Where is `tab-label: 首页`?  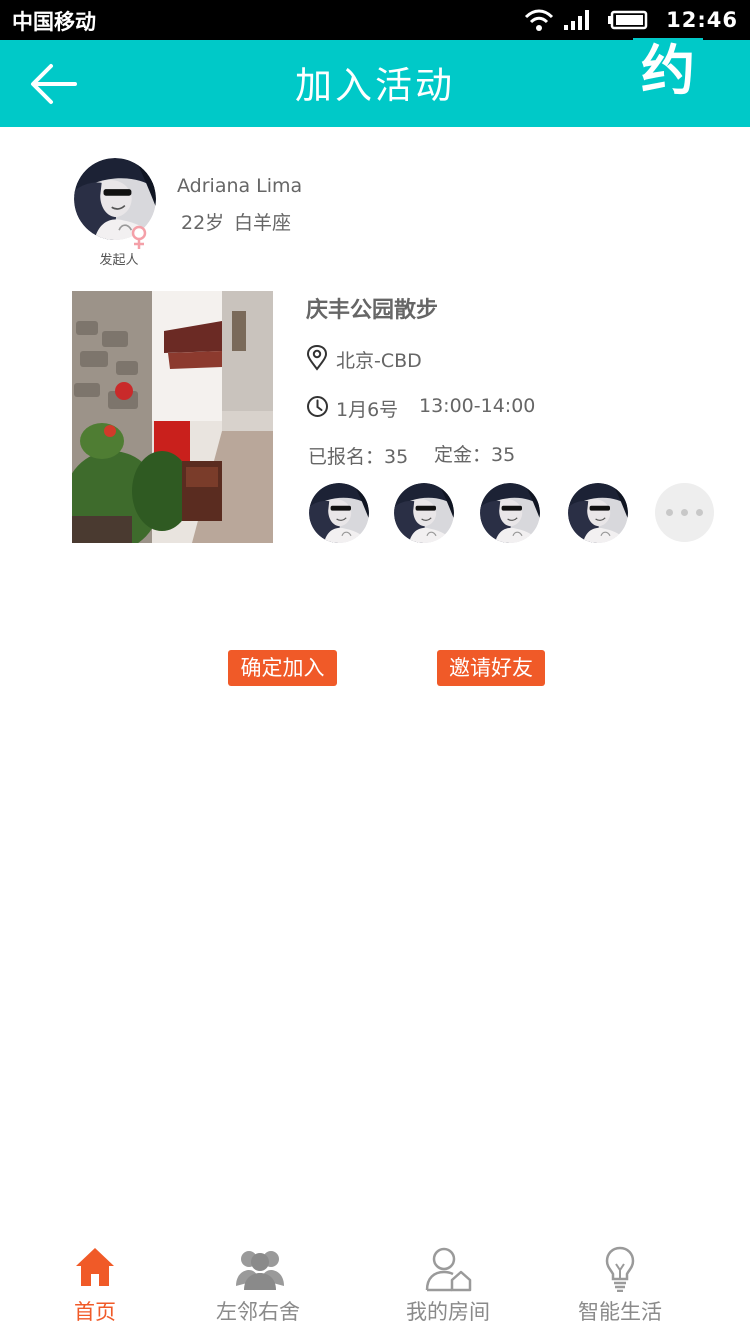
tab-label: 首页 is located at coordinates (95, 1312).